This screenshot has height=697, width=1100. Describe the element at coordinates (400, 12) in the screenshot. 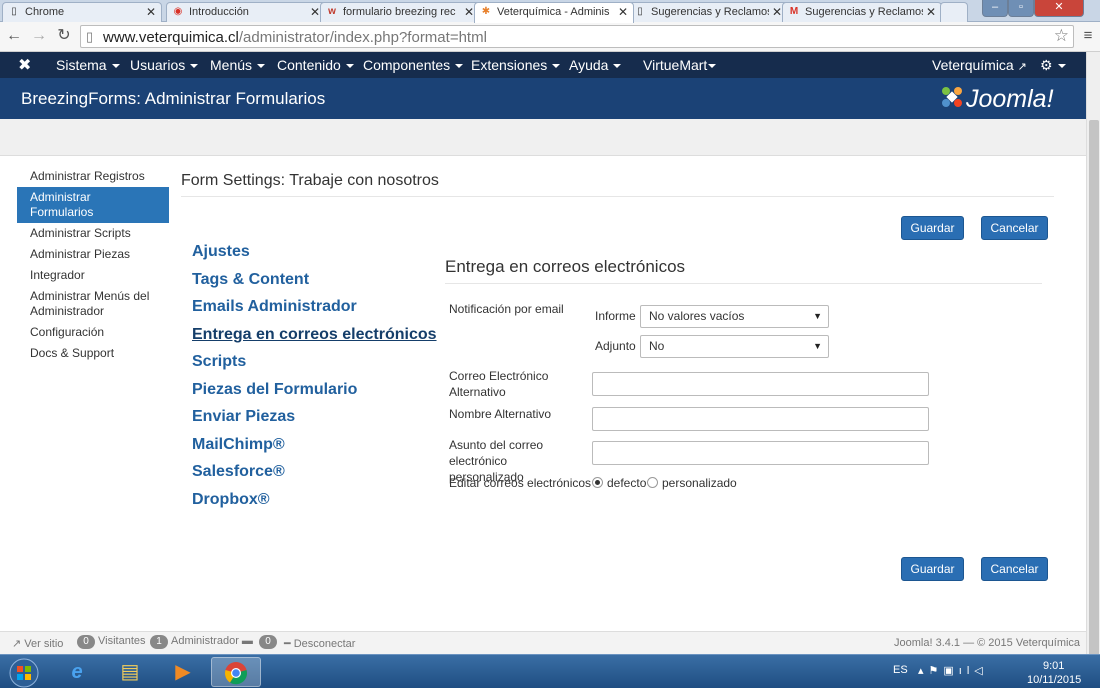

I see `browser-tab: w formulario breezing rec ✕` at that location.